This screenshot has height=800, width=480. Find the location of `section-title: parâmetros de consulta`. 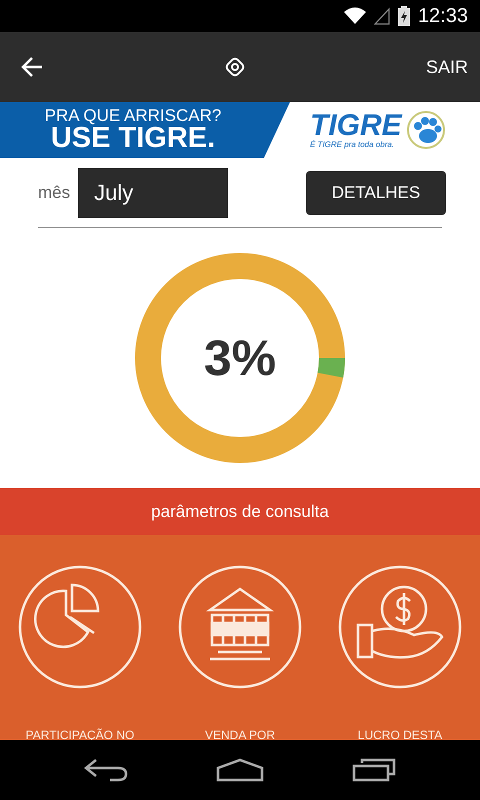

section-title: parâmetros de consulta is located at coordinates (240, 511).